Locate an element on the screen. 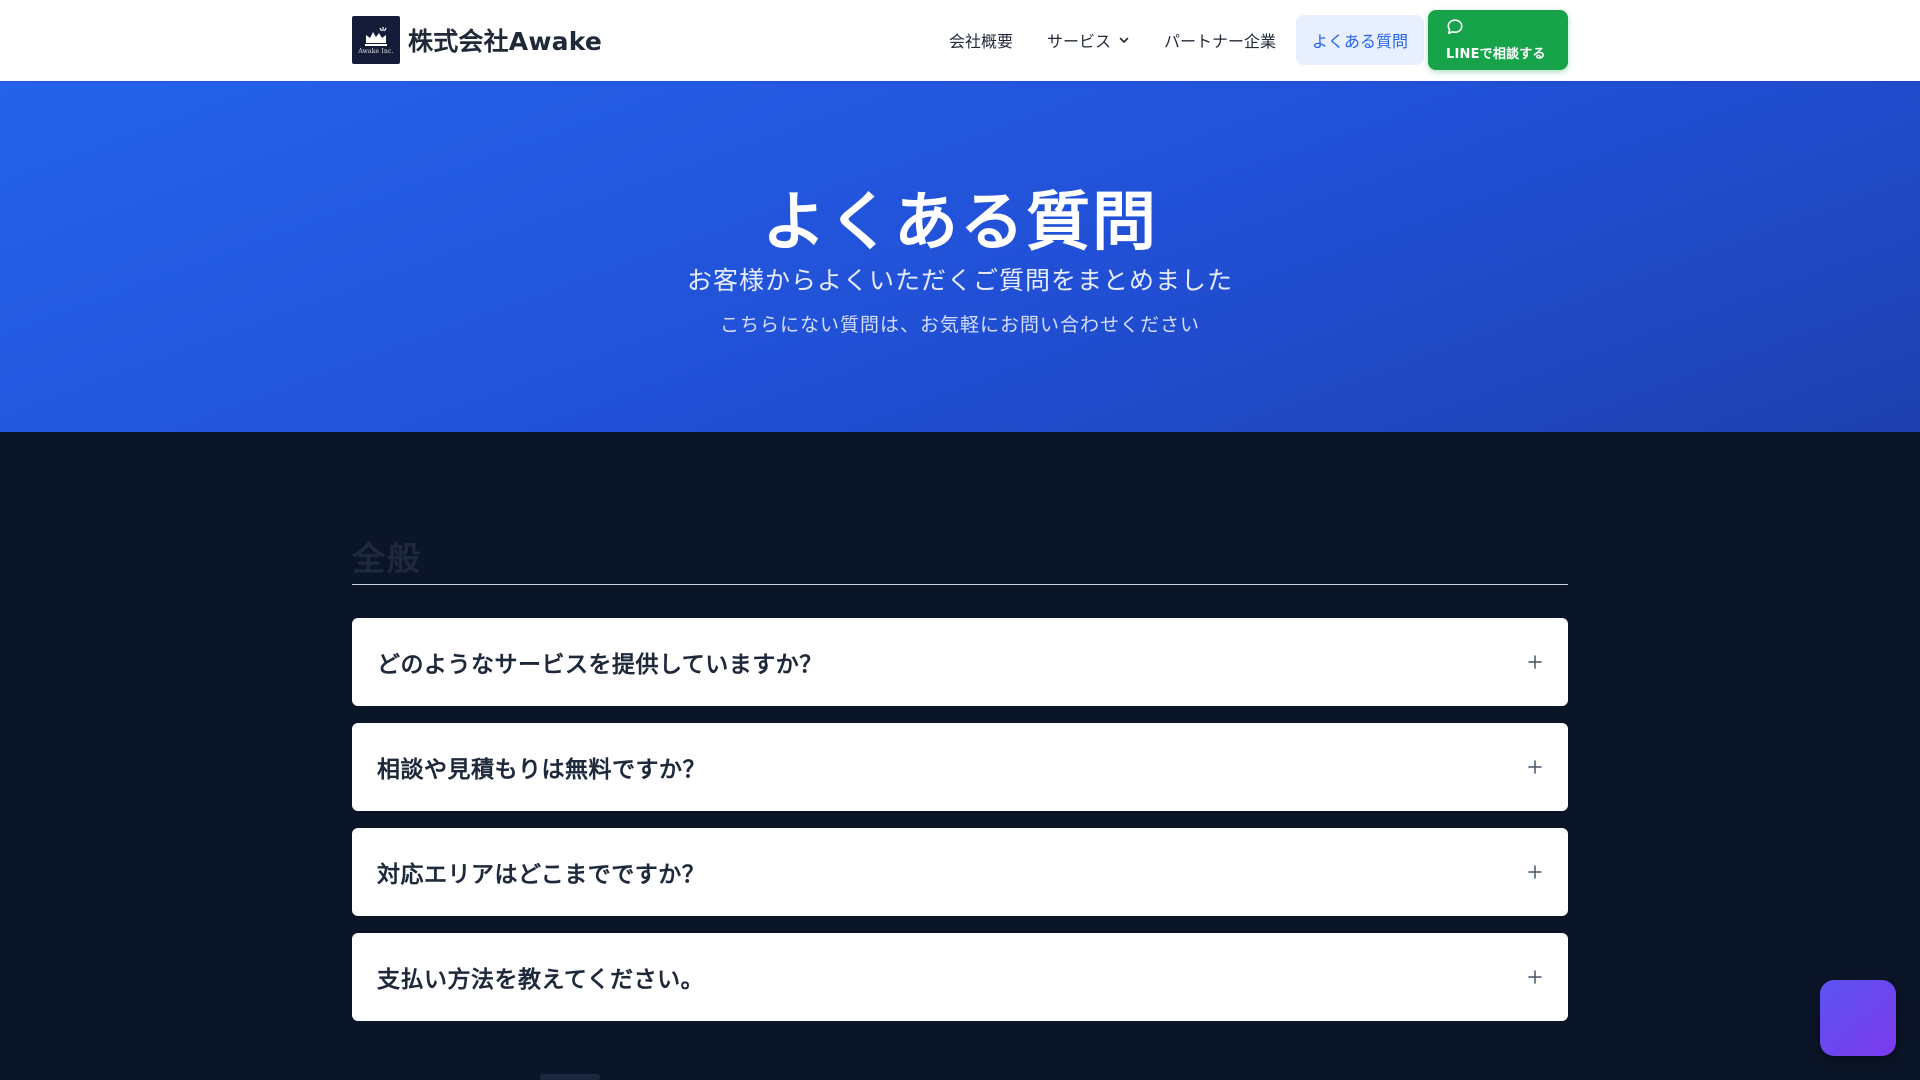 The width and height of the screenshot is (1920, 1080). brand-name: 株式会社Awake is located at coordinates (505, 40).